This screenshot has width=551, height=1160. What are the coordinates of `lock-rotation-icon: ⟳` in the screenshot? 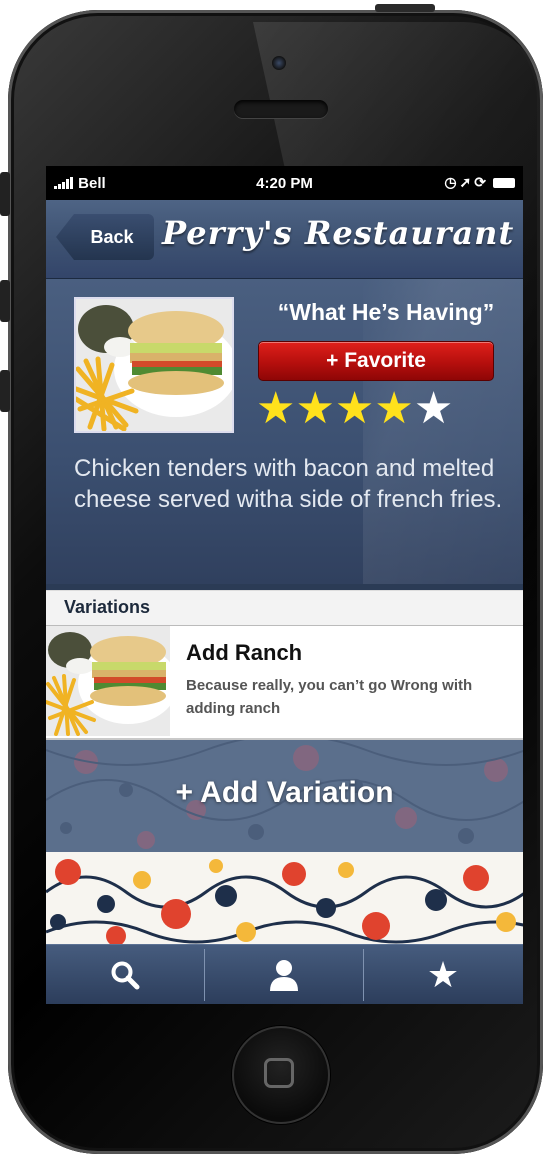 It's located at (481, 182).